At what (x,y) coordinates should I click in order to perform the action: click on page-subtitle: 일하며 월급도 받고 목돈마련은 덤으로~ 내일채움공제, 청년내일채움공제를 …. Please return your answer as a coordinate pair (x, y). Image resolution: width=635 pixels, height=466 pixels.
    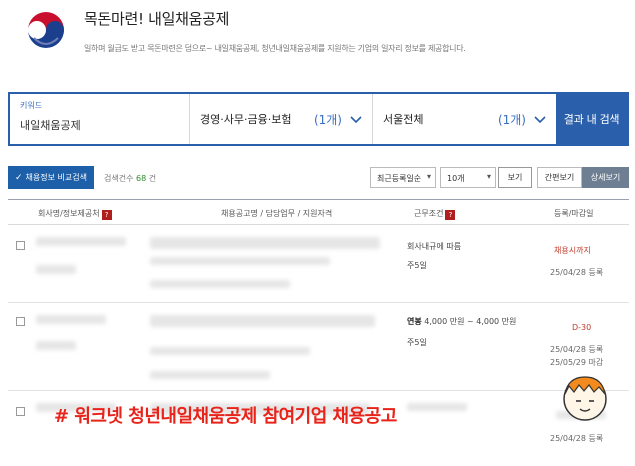
    Looking at the image, I should click on (275, 48).